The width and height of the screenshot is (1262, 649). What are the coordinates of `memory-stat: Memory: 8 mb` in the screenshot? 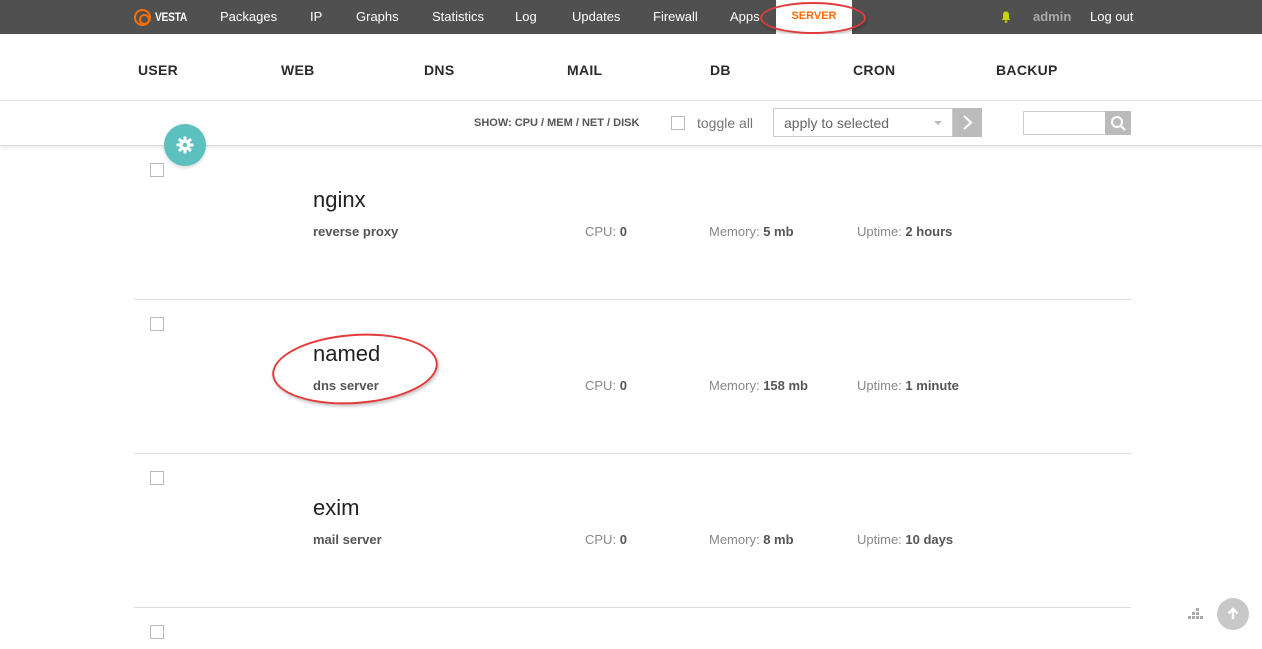 It's located at (751, 539).